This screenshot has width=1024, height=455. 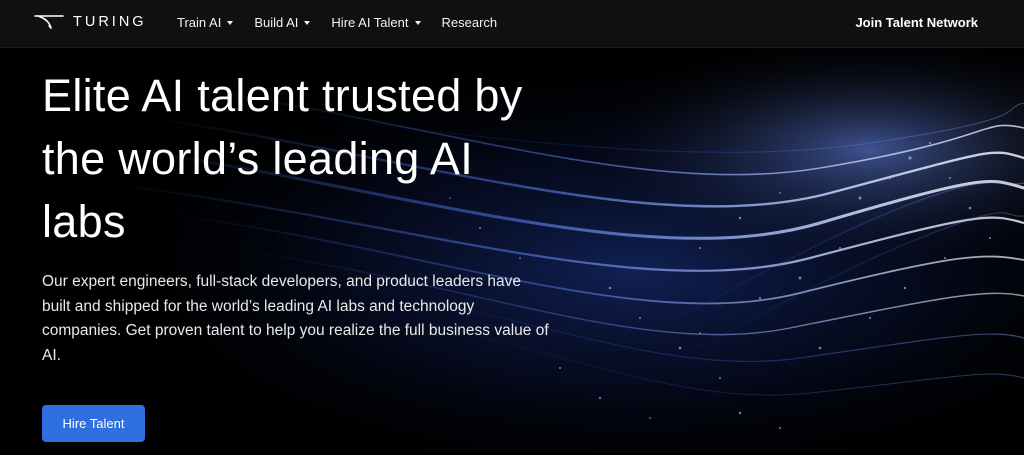 I want to click on nav-item-build-ai: Build AI, so click(x=282, y=22).